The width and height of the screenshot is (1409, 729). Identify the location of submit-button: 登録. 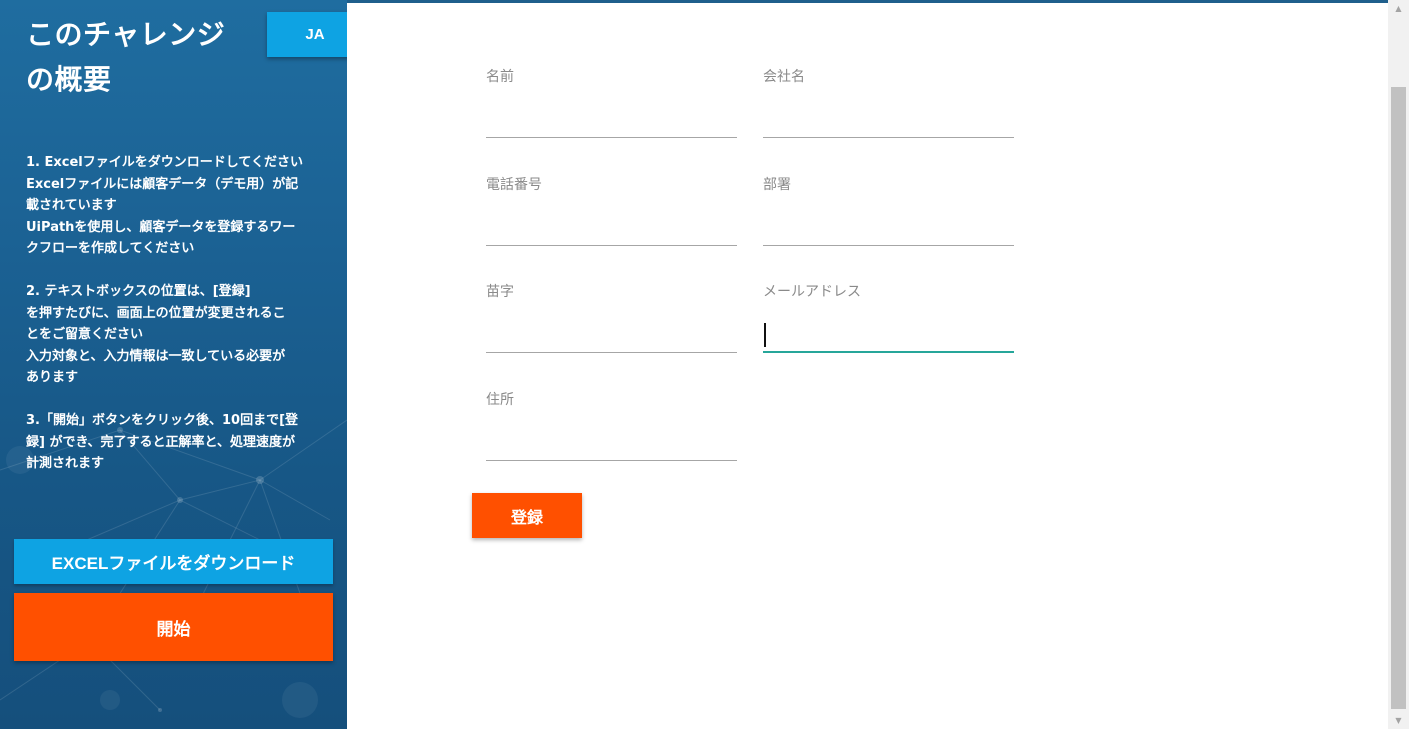
(527, 515).